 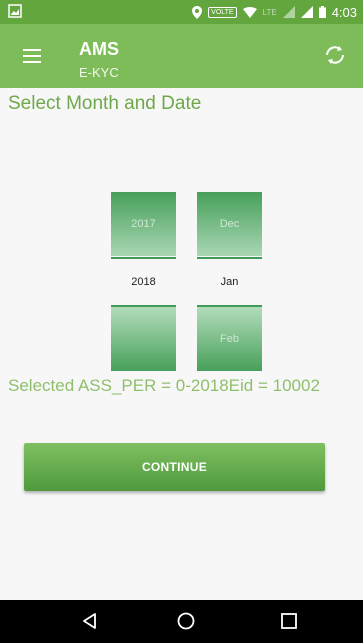 What do you see at coordinates (322, 12) in the screenshot?
I see `battery-icon` at bounding box center [322, 12].